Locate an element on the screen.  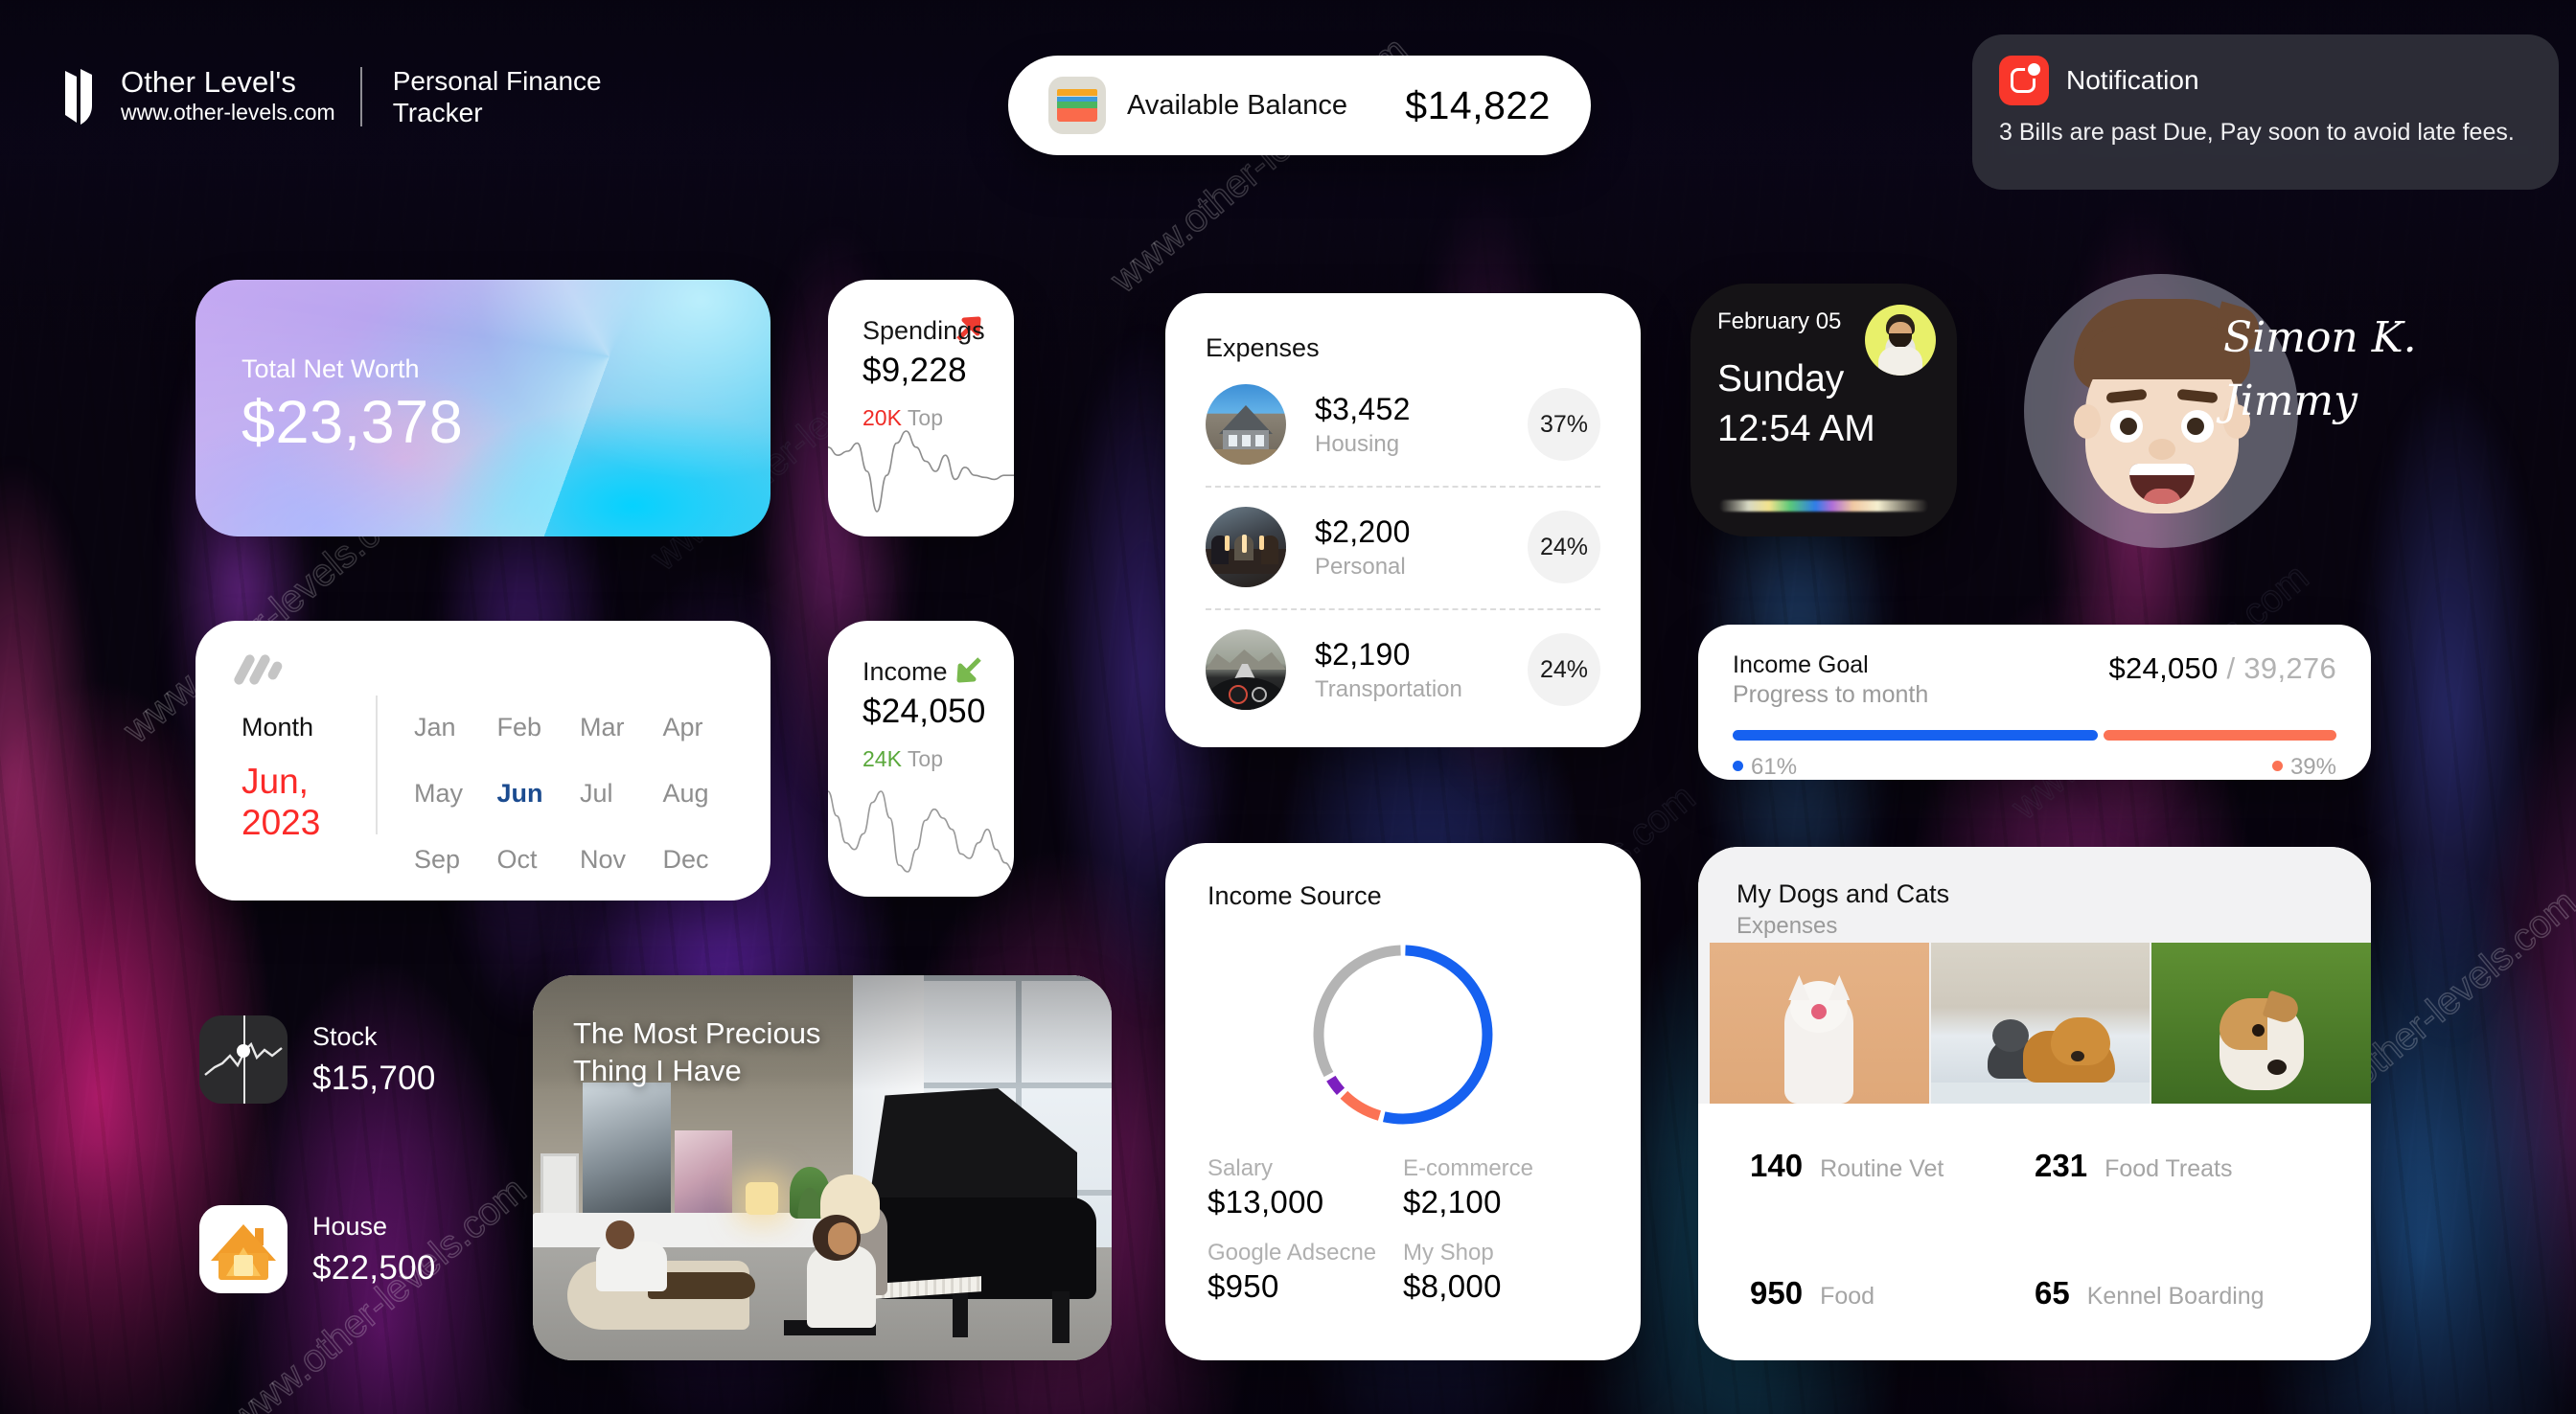
pets-subtitle: Expenses is located at coordinates (1787, 926).